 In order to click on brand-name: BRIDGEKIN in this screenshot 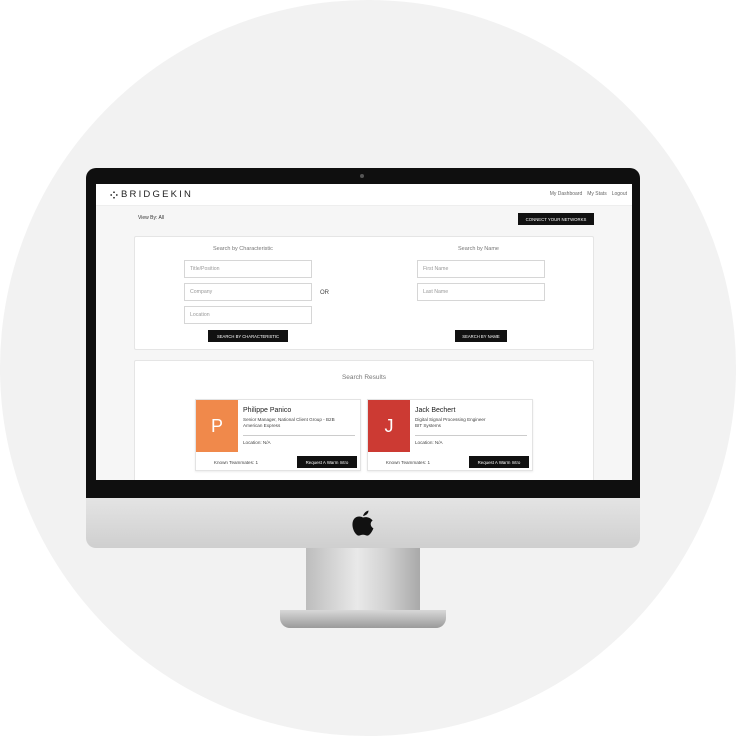, I will do `click(157, 194)`.